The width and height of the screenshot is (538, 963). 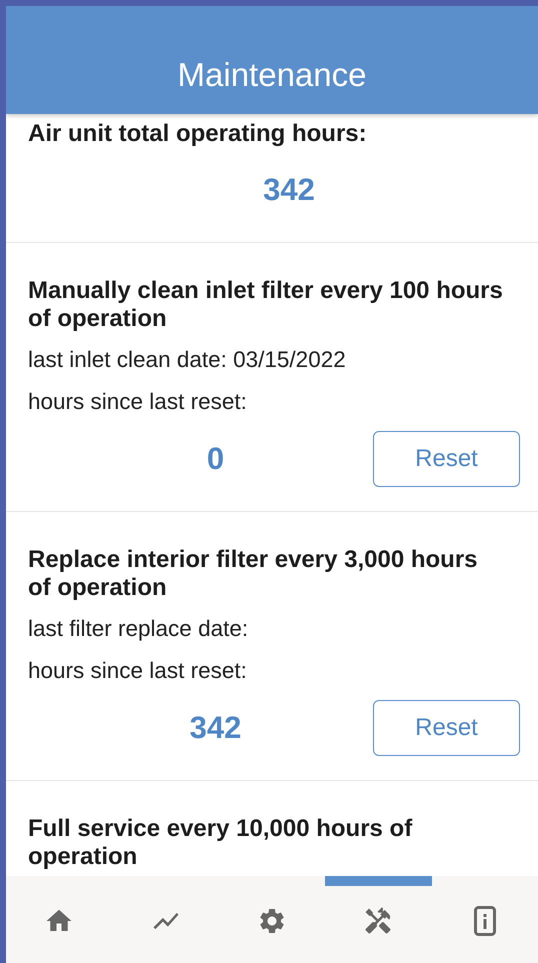 What do you see at coordinates (253, 574) in the screenshot?
I see `section-title: Replace interior filter every 3,000 hours of operation` at bounding box center [253, 574].